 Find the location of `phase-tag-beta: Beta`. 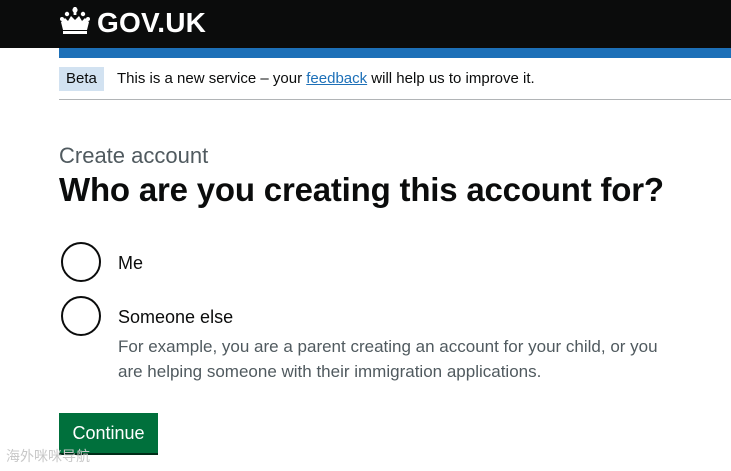

phase-tag-beta: Beta is located at coordinates (81, 79).